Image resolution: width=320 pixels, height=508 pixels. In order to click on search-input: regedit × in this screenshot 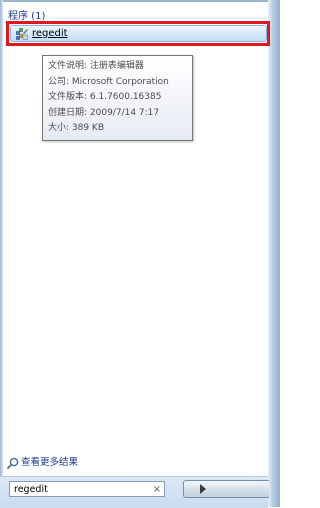, I will do `click(87, 489)`.